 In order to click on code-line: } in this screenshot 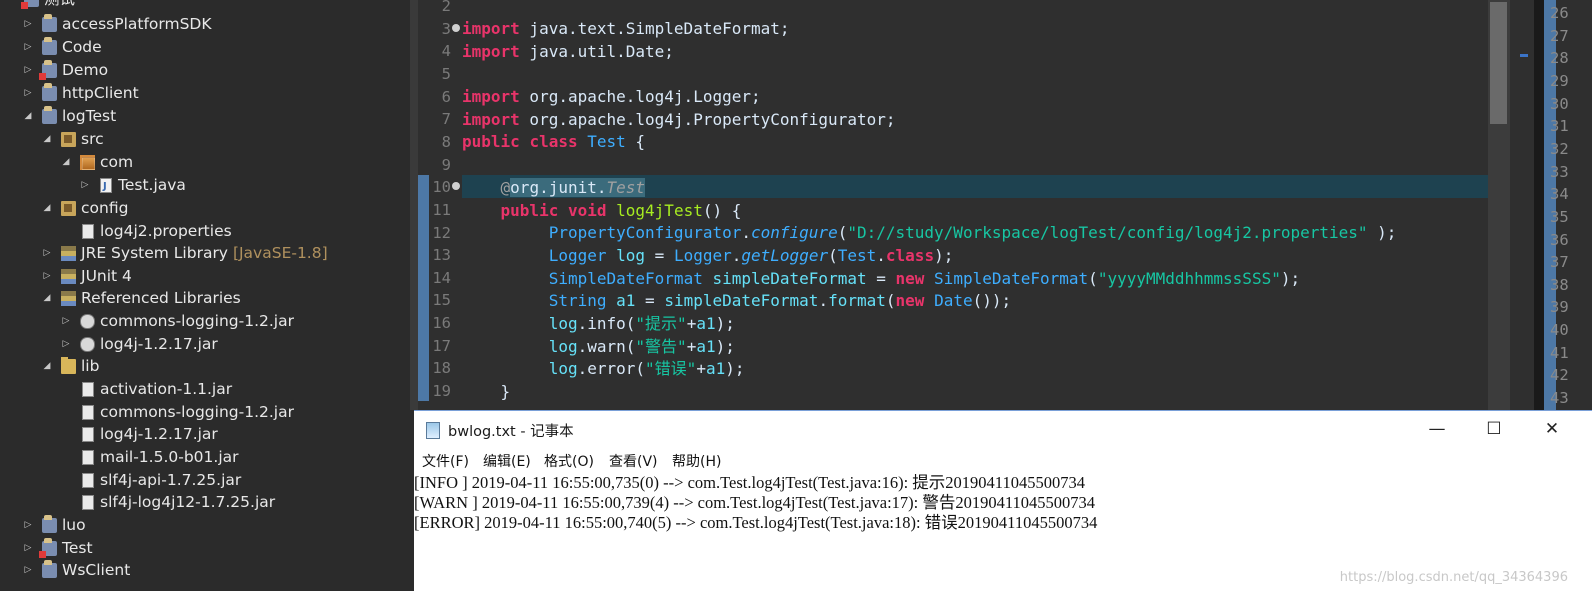, I will do `click(486, 391)`.